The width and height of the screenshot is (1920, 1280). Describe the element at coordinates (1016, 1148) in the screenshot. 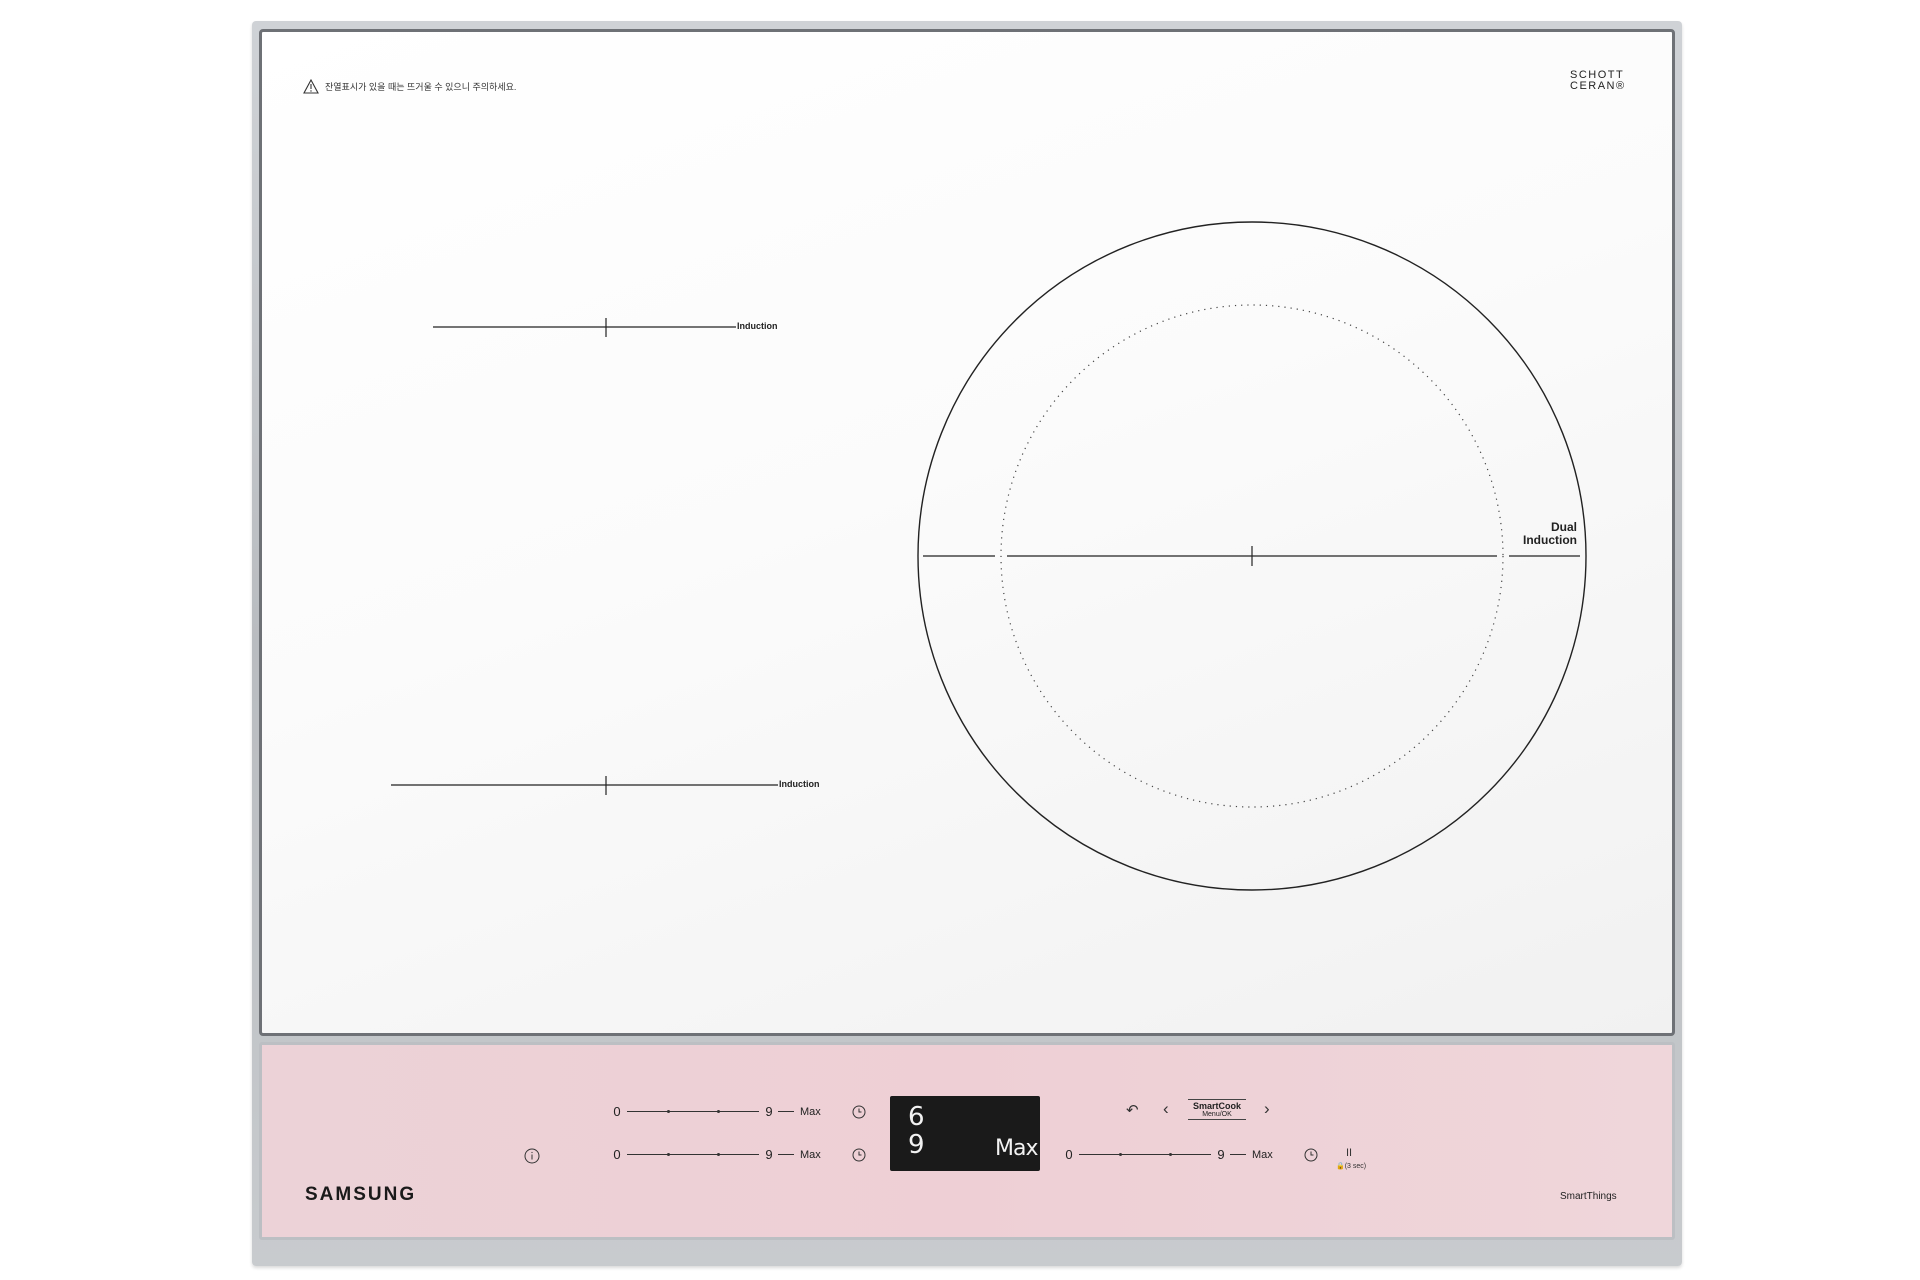

I see `display-zone-3-level: Max` at that location.